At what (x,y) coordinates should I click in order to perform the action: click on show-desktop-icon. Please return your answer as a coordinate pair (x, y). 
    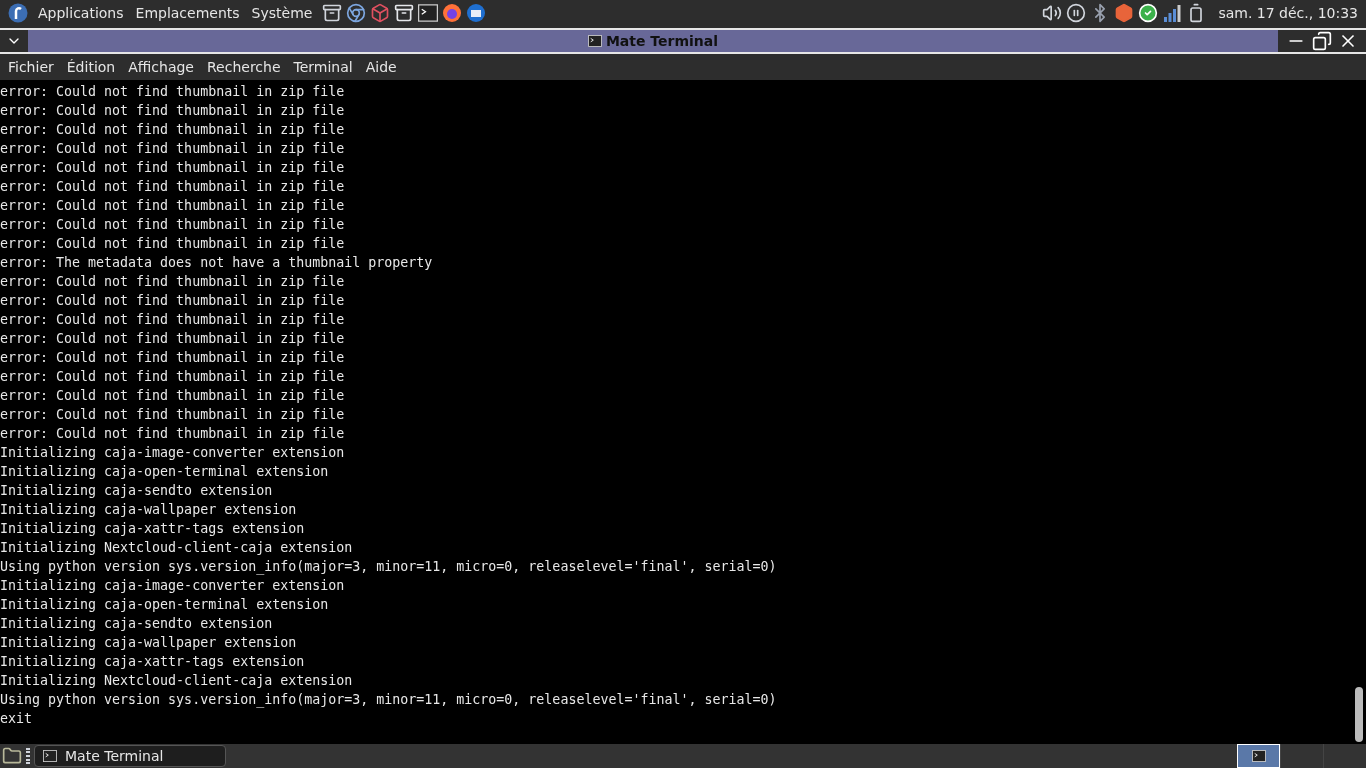
    Looking at the image, I should click on (12, 756).